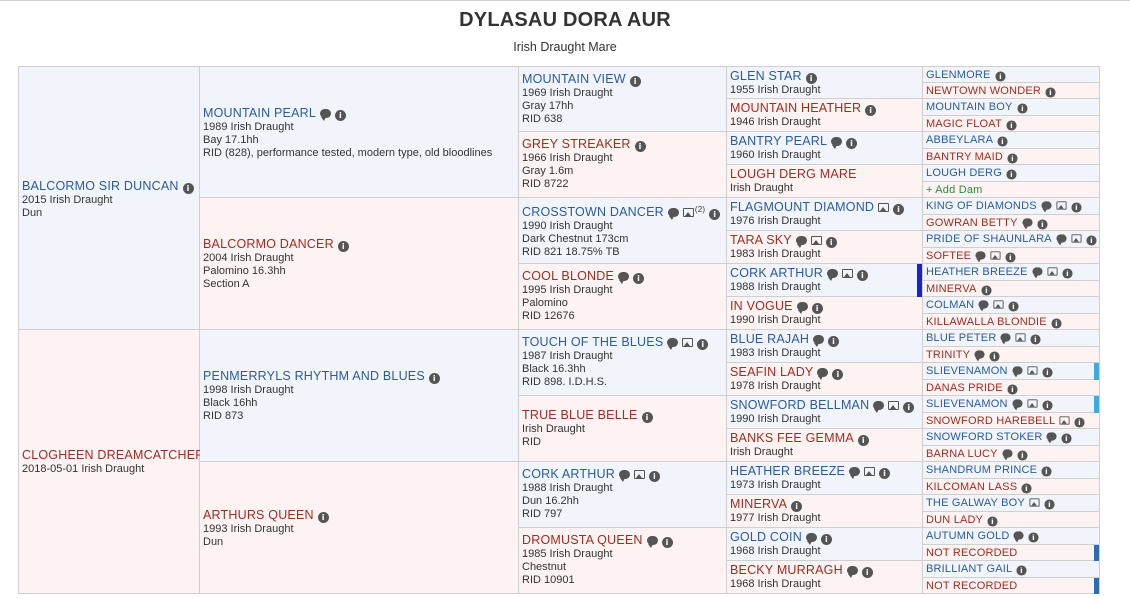 The image size is (1130, 599). Describe the element at coordinates (1011, 239) in the screenshot. I see `horse-name-link: PRIDE OF SHAUNLARA i` at that location.